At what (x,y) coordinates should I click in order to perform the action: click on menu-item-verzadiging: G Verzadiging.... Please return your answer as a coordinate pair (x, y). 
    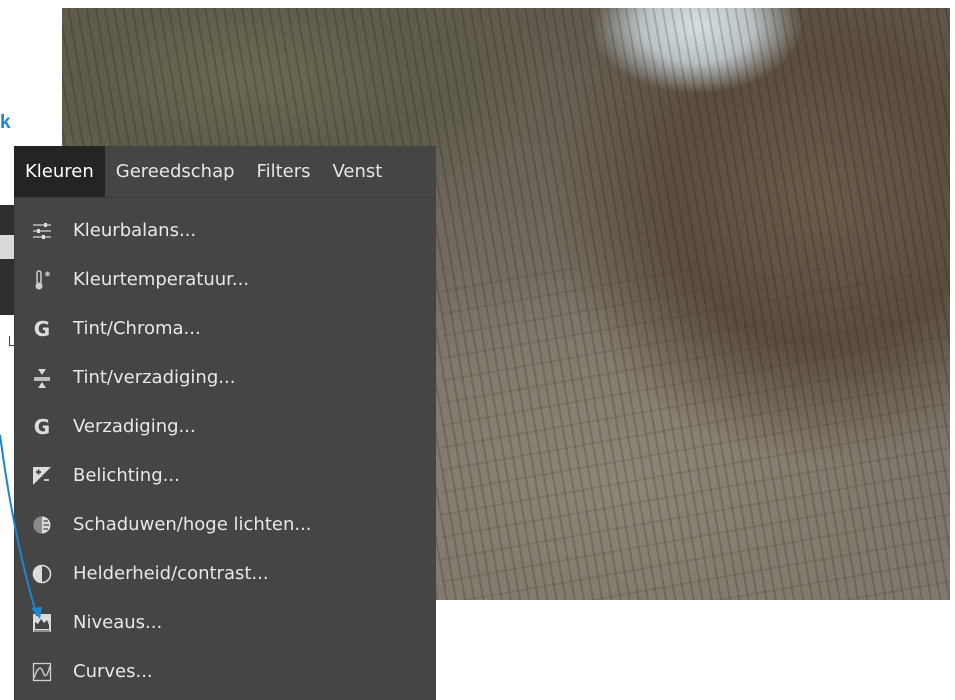
    Looking at the image, I should click on (226, 426).